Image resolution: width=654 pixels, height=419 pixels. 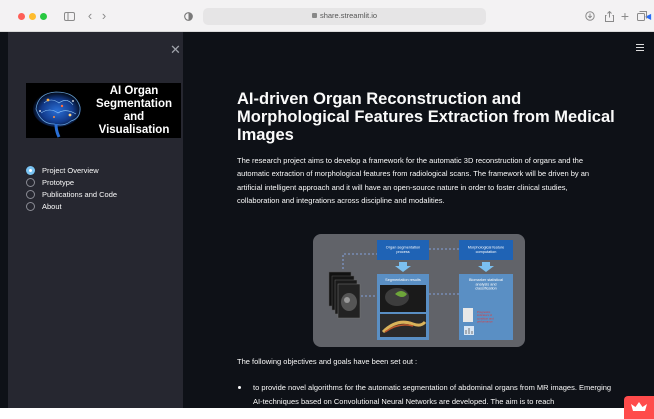 I want to click on download-icon, so click(x=590, y=16).